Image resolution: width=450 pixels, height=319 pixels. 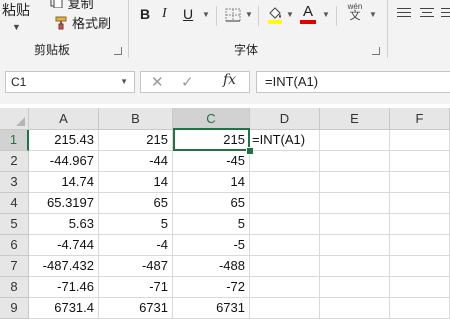 I want to click on cell-d4, so click(x=285, y=203).